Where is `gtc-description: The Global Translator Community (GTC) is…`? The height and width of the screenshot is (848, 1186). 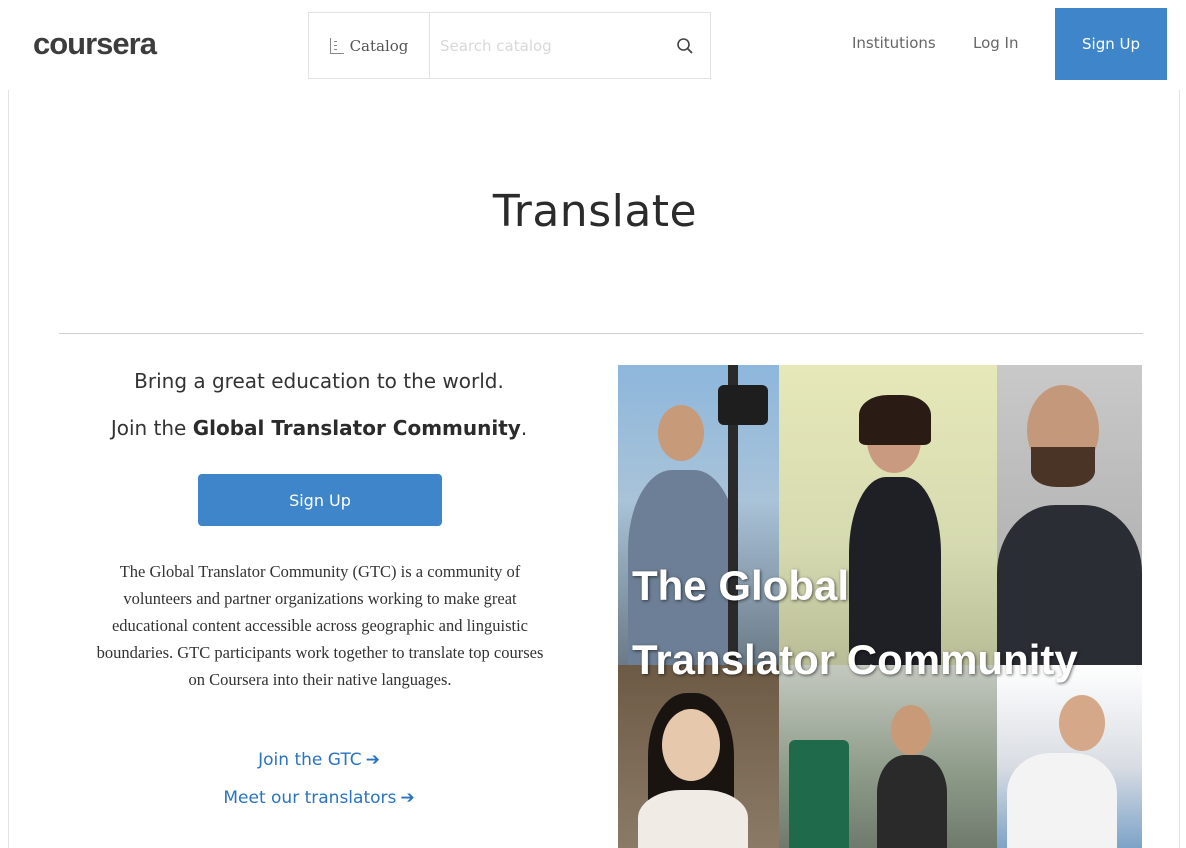
gtc-description: The Global Translator Community (GTC) is… is located at coordinates (320, 625).